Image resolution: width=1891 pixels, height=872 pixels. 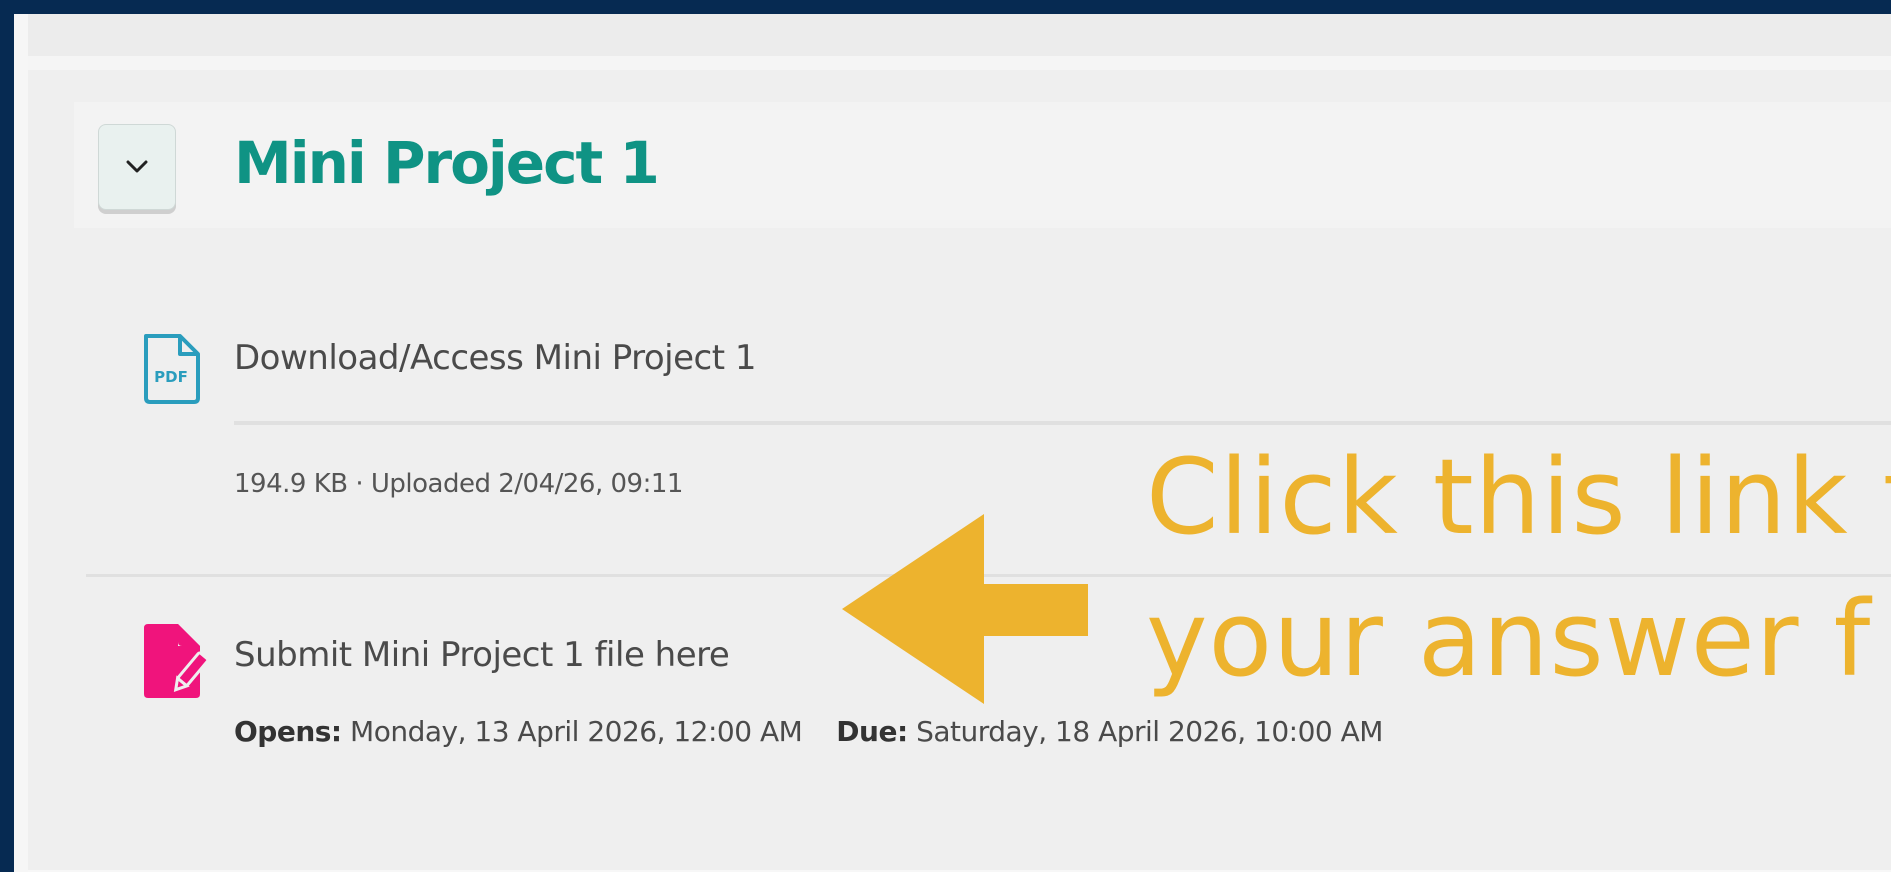 What do you see at coordinates (1518, 497) in the screenshot?
I see `annotation-line-1: Click this link t` at bounding box center [1518, 497].